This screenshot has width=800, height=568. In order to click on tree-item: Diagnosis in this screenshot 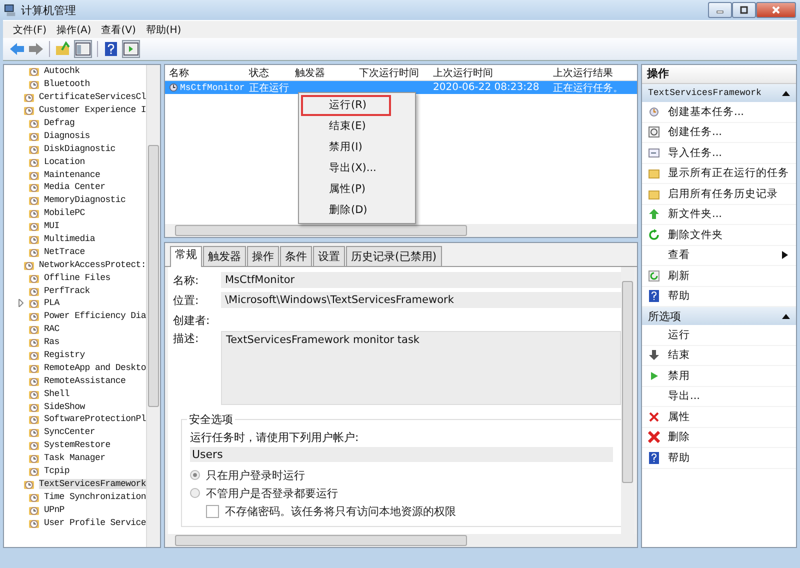, I will do `click(67, 135)`.